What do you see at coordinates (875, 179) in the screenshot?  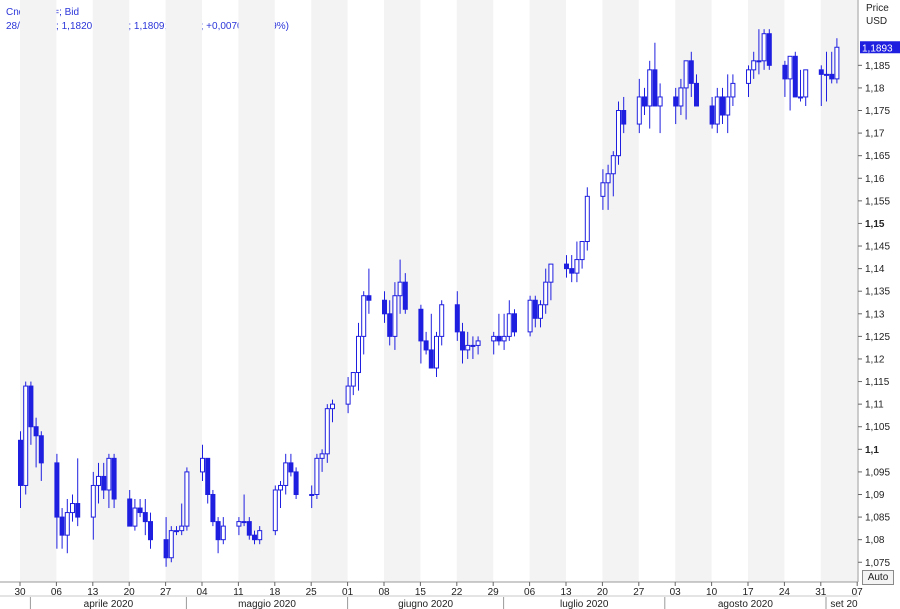 I see `y-tick-label: 1,16` at bounding box center [875, 179].